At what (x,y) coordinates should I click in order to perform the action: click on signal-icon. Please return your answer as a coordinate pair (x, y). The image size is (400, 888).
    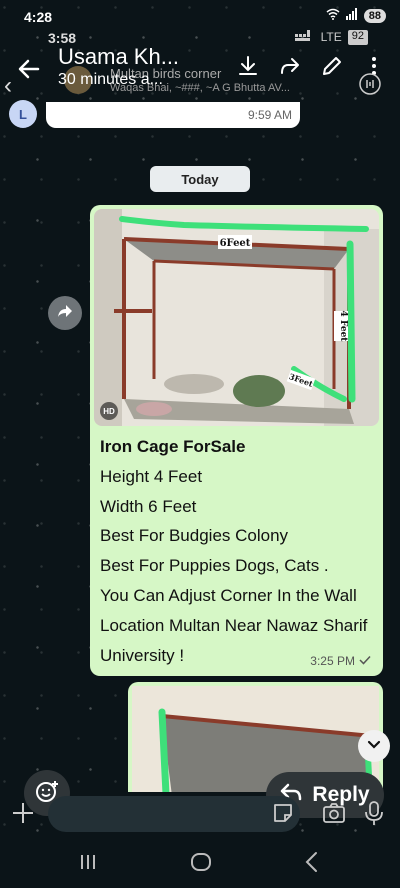
    Looking at the image, I should click on (351, 15).